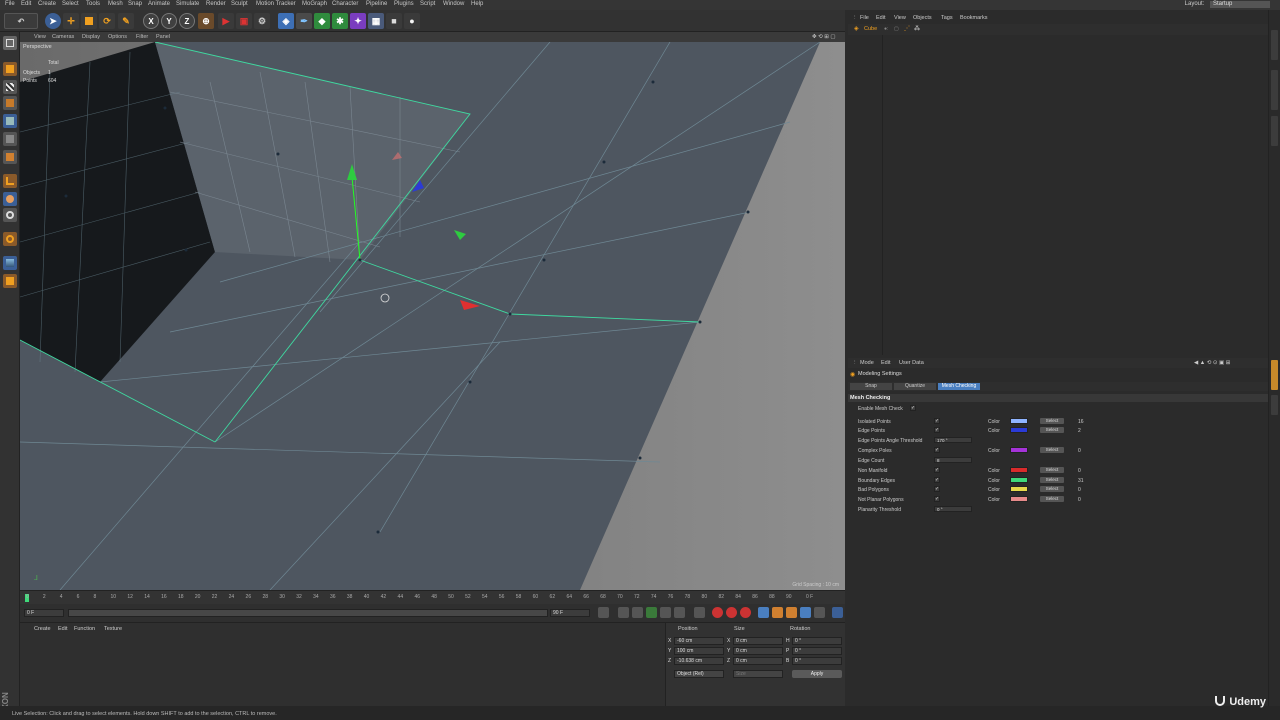 The width and height of the screenshot is (1280, 720). I want to click on isolated-points-checkbox: ✓, so click(937, 421).